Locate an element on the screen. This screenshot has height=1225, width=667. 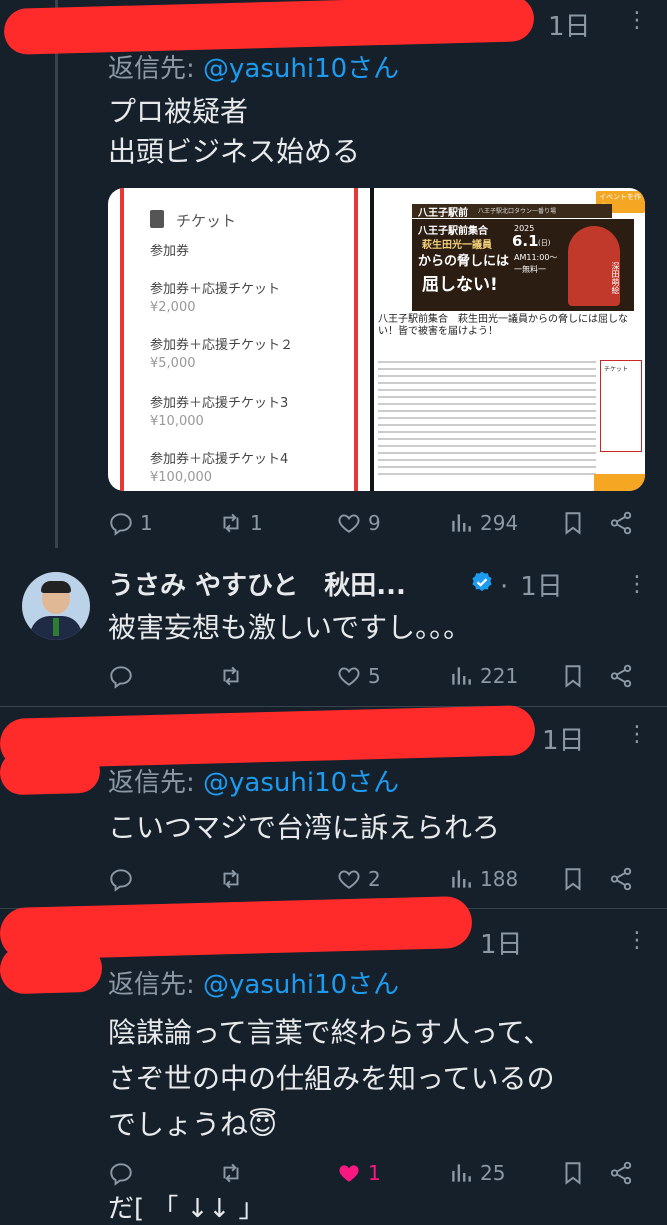
partial-next-tweet-text: だ[ 「 ↓↓ 」 is located at coordinates (186, 1209).